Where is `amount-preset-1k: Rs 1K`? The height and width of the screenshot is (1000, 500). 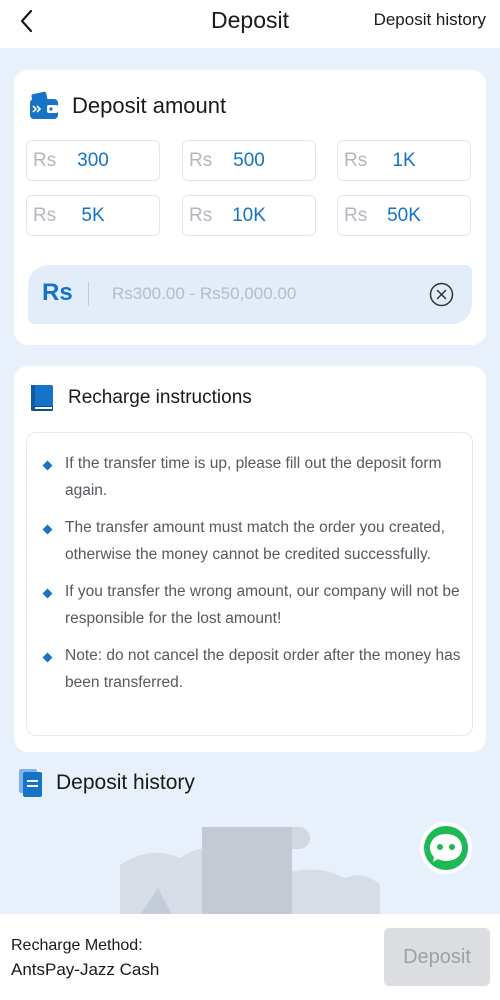
amount-preset-1k: Rs 1K is located at coordinates (404, 160).